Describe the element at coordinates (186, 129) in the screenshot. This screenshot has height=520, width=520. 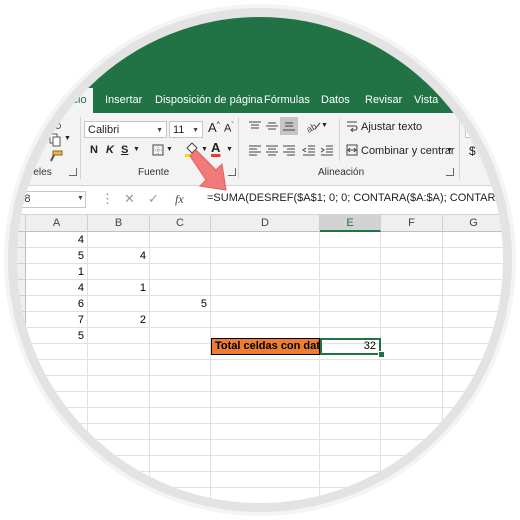
I see `font-size-select: 11 ▼` at that location.